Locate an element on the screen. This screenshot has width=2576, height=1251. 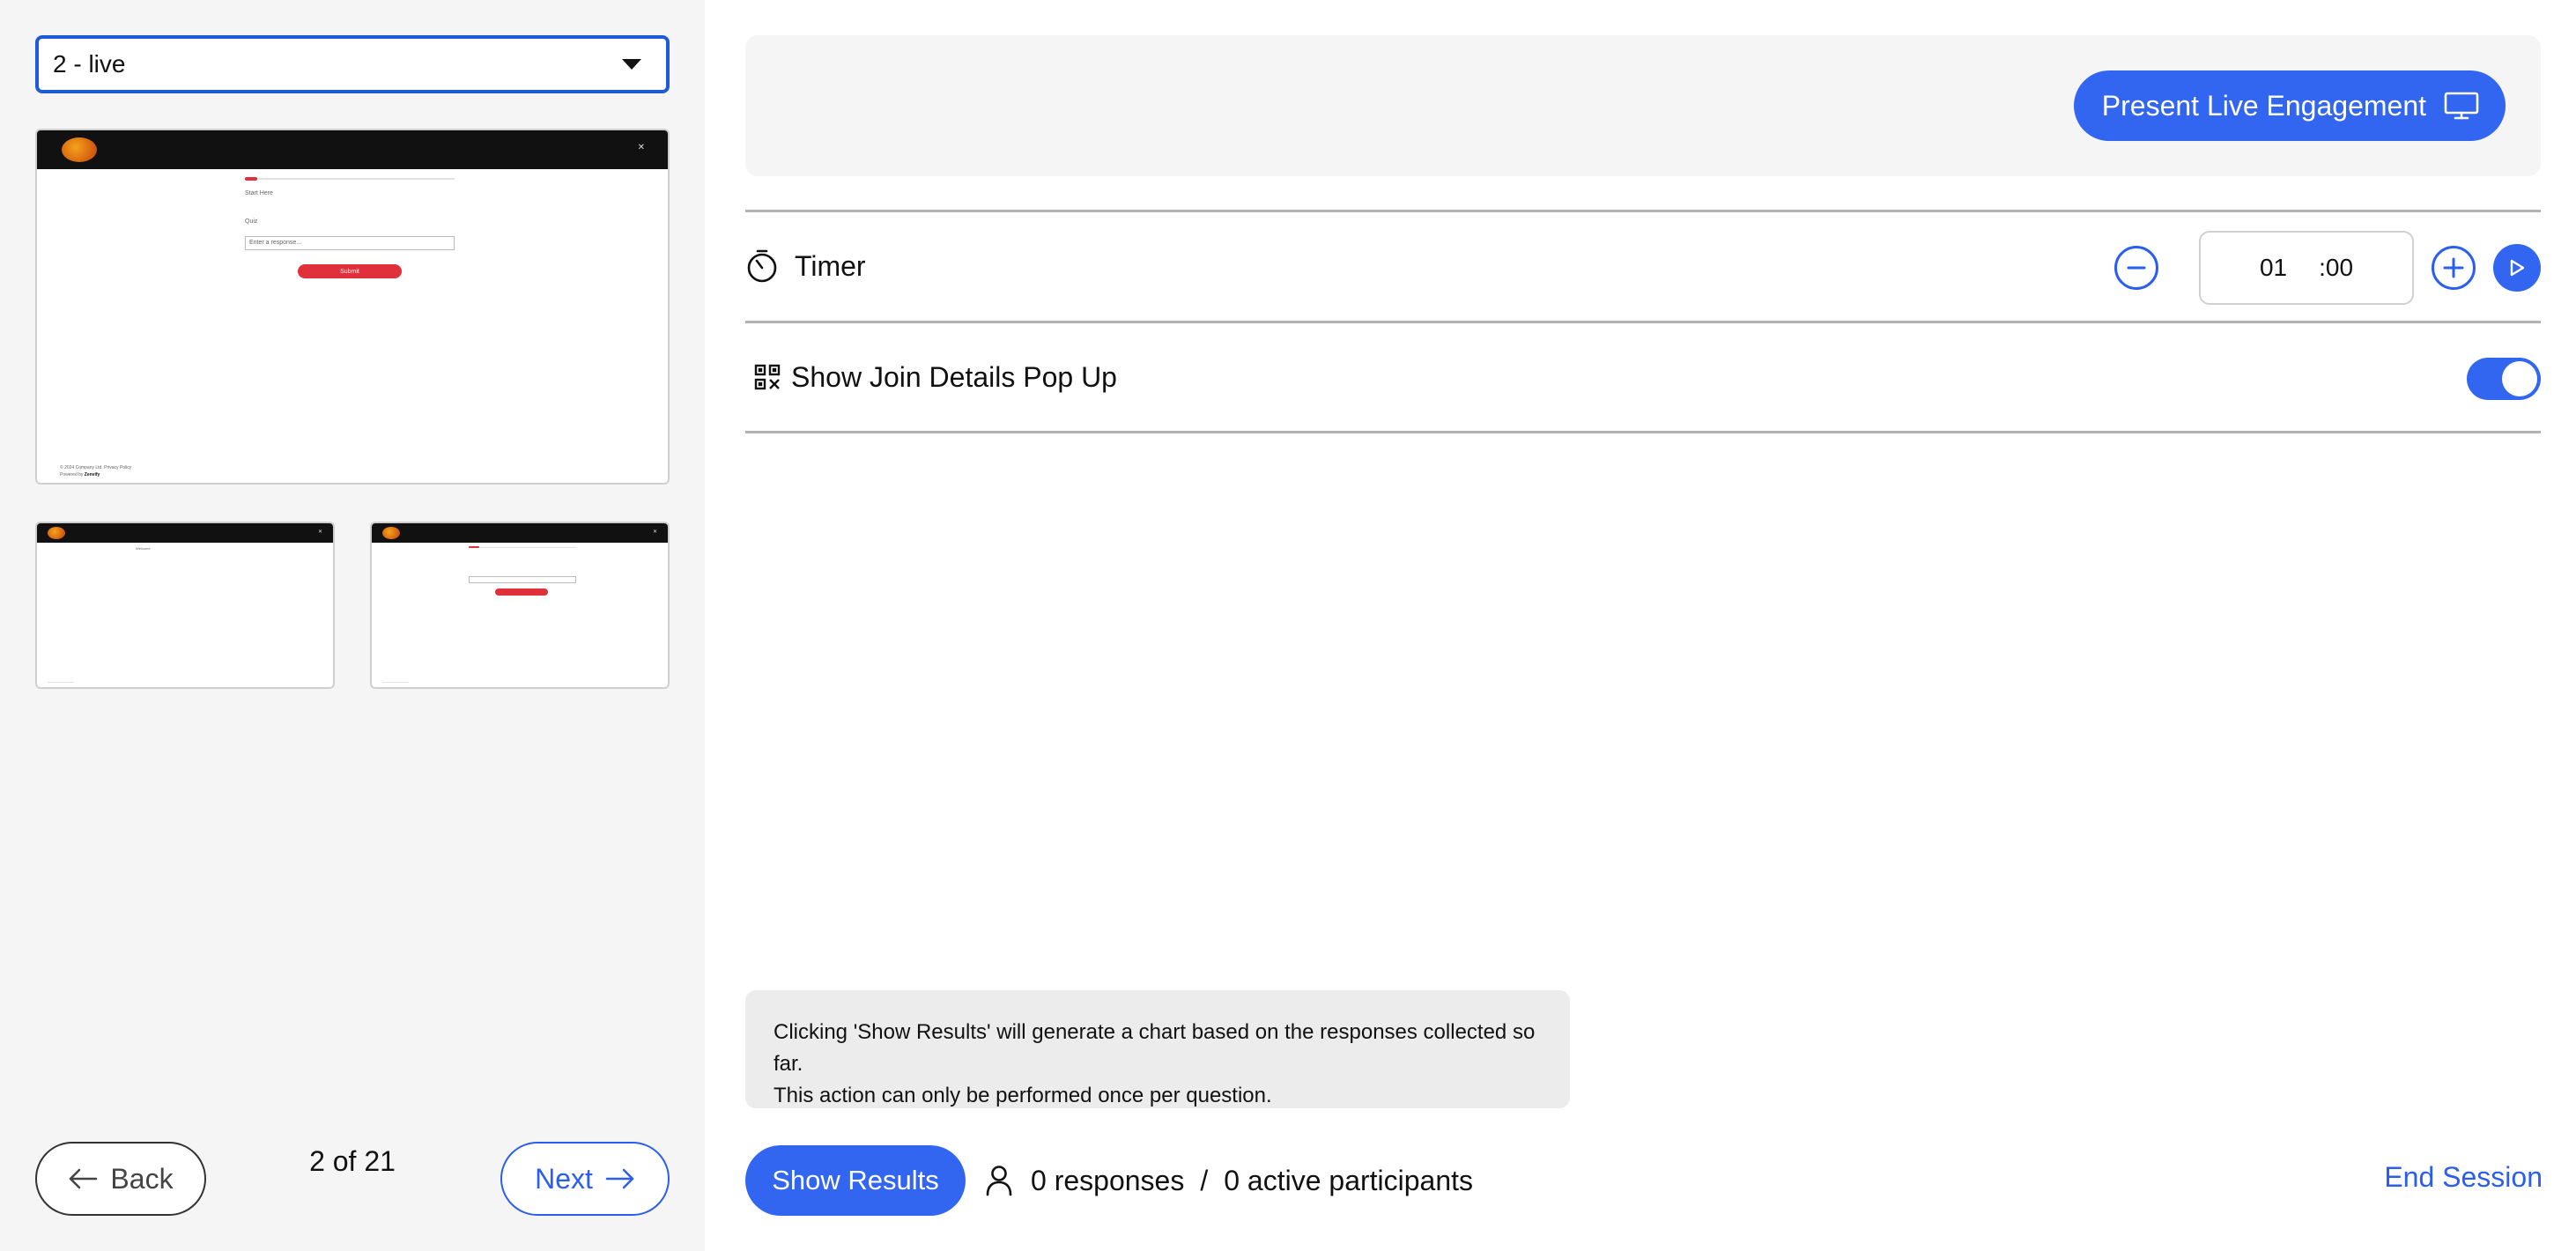
show-results-button: Show Results is located at coordinates (855, 1180).